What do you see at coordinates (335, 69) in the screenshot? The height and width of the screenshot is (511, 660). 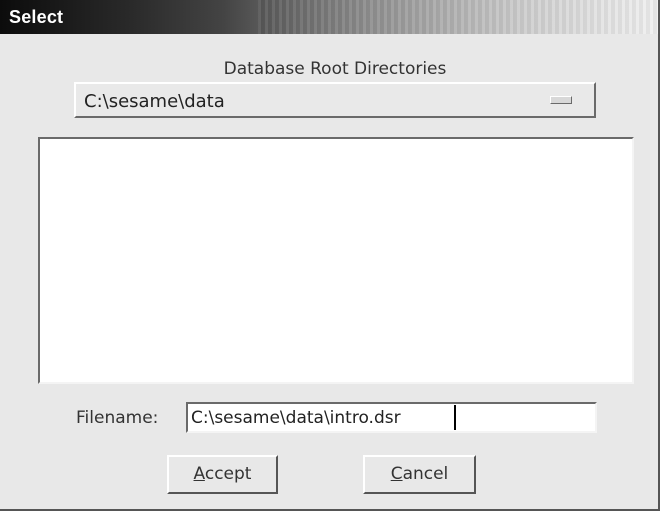 I see `database-root-directories-label: Database Root Directories` at bounding box center [335, 69].